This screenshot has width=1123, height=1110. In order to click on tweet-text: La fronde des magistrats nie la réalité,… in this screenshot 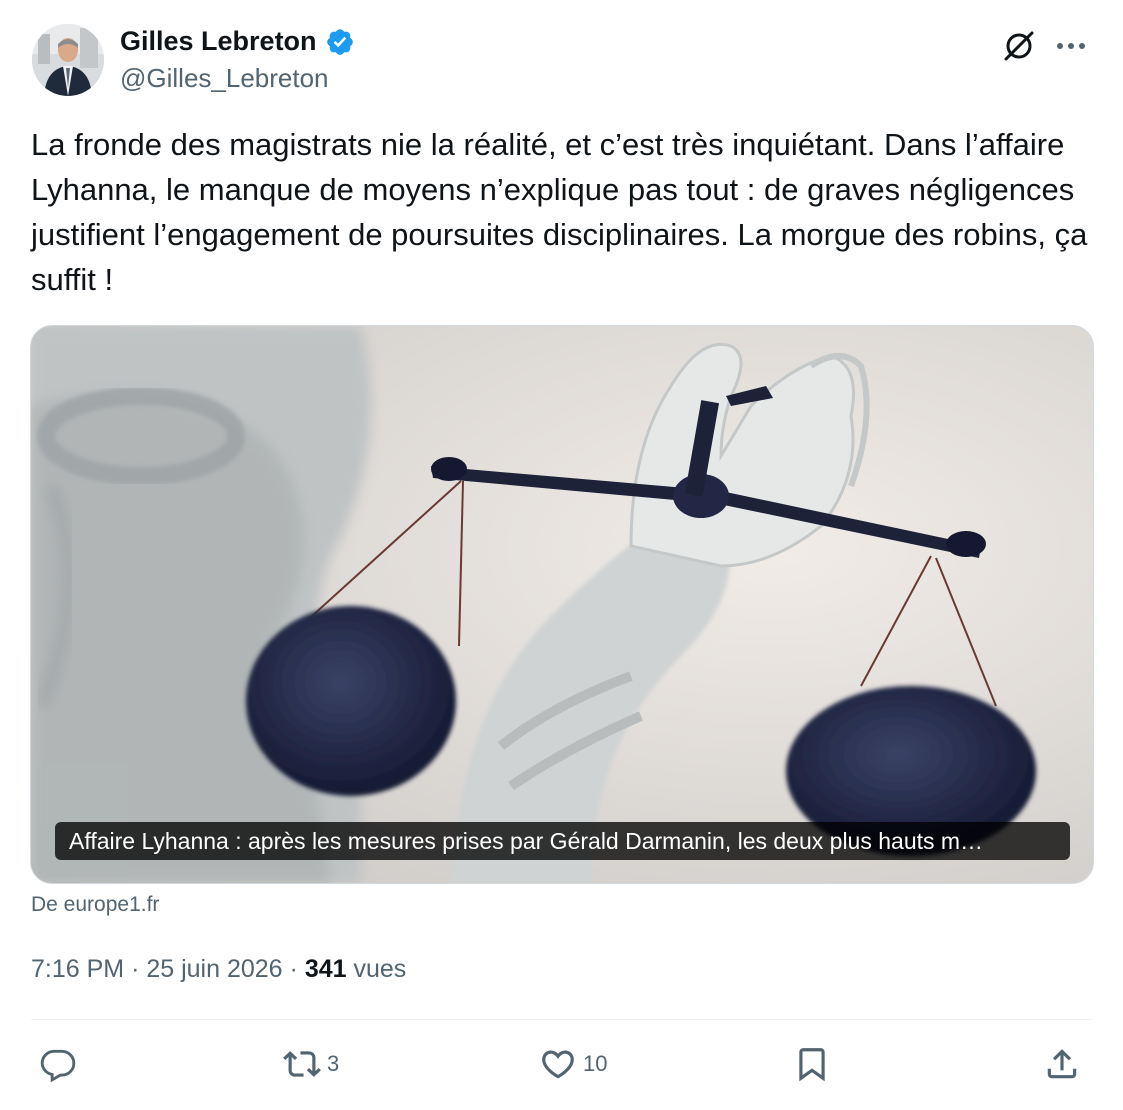, I will do `click(559, 212)`.